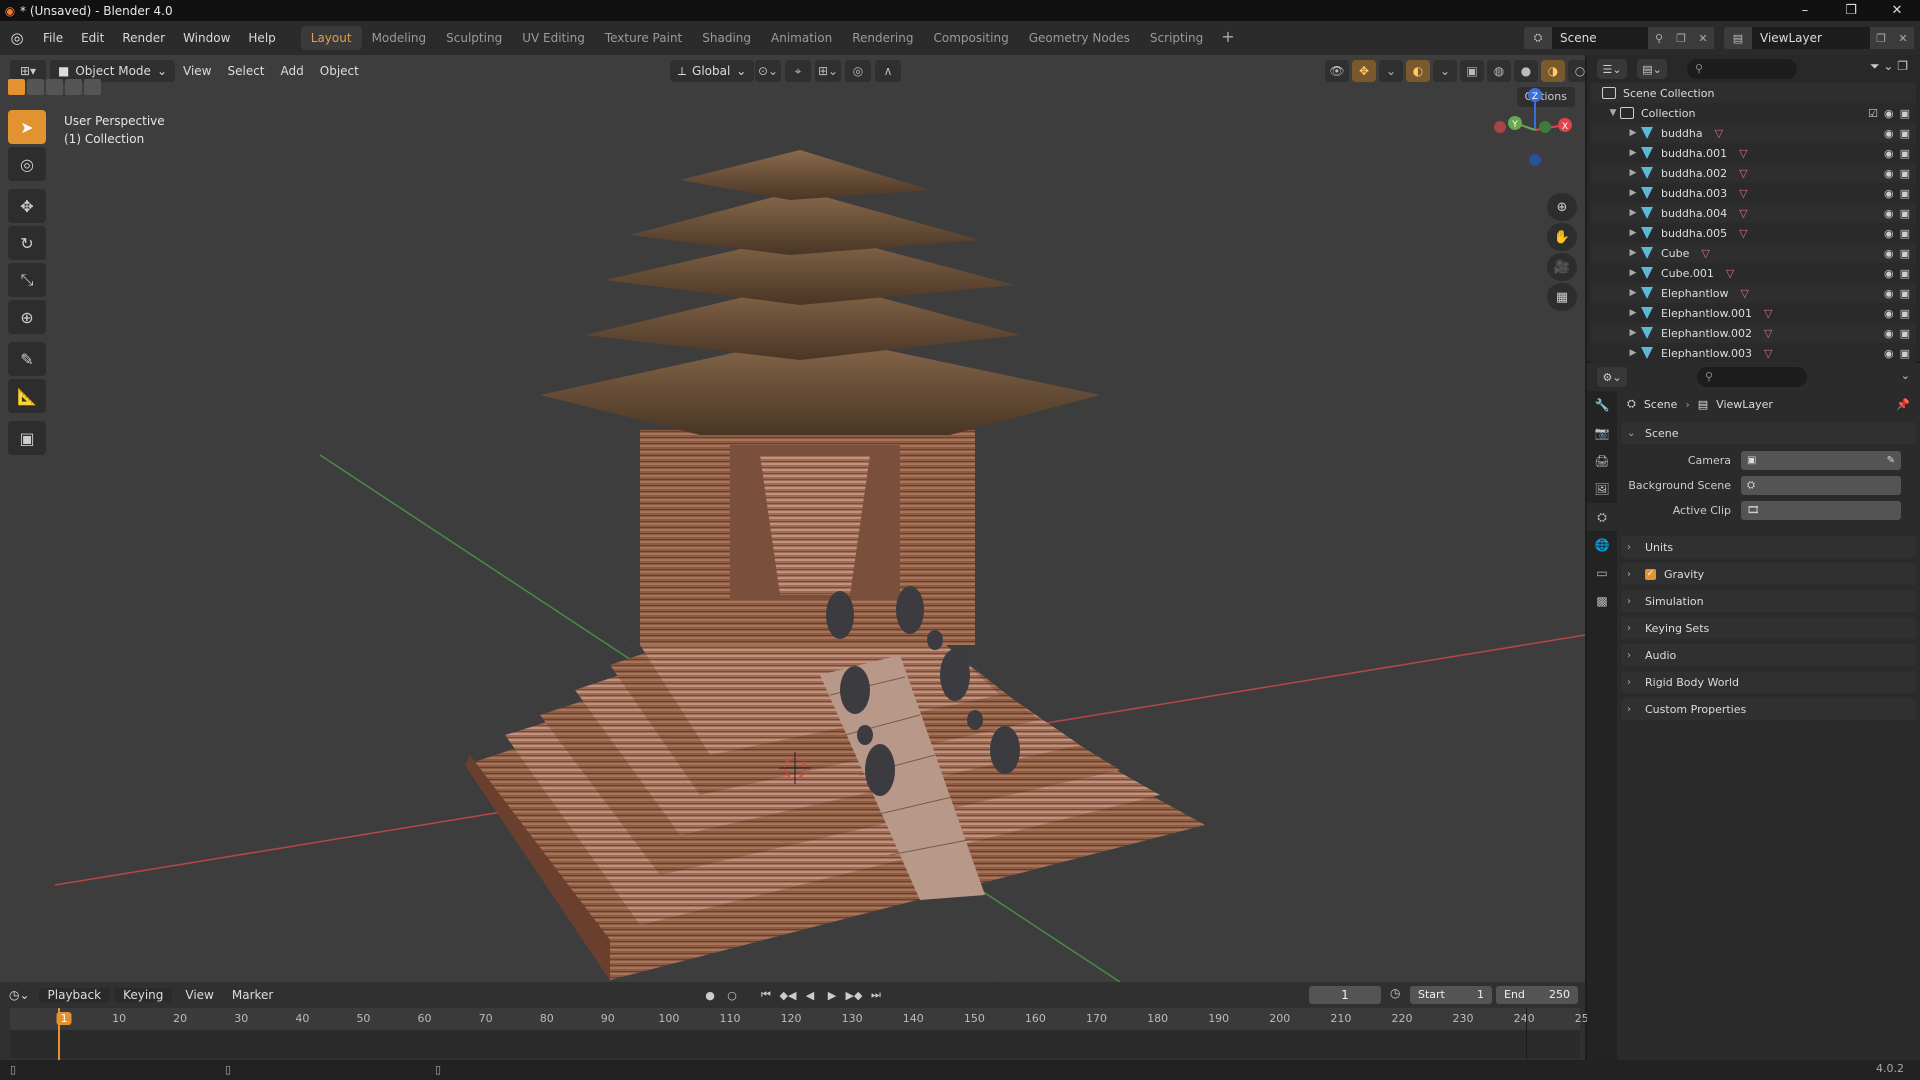 The height and width of the screenshot is (1080, 1920). I want to click on add-cube-icon: ▣, so click(27, 438).